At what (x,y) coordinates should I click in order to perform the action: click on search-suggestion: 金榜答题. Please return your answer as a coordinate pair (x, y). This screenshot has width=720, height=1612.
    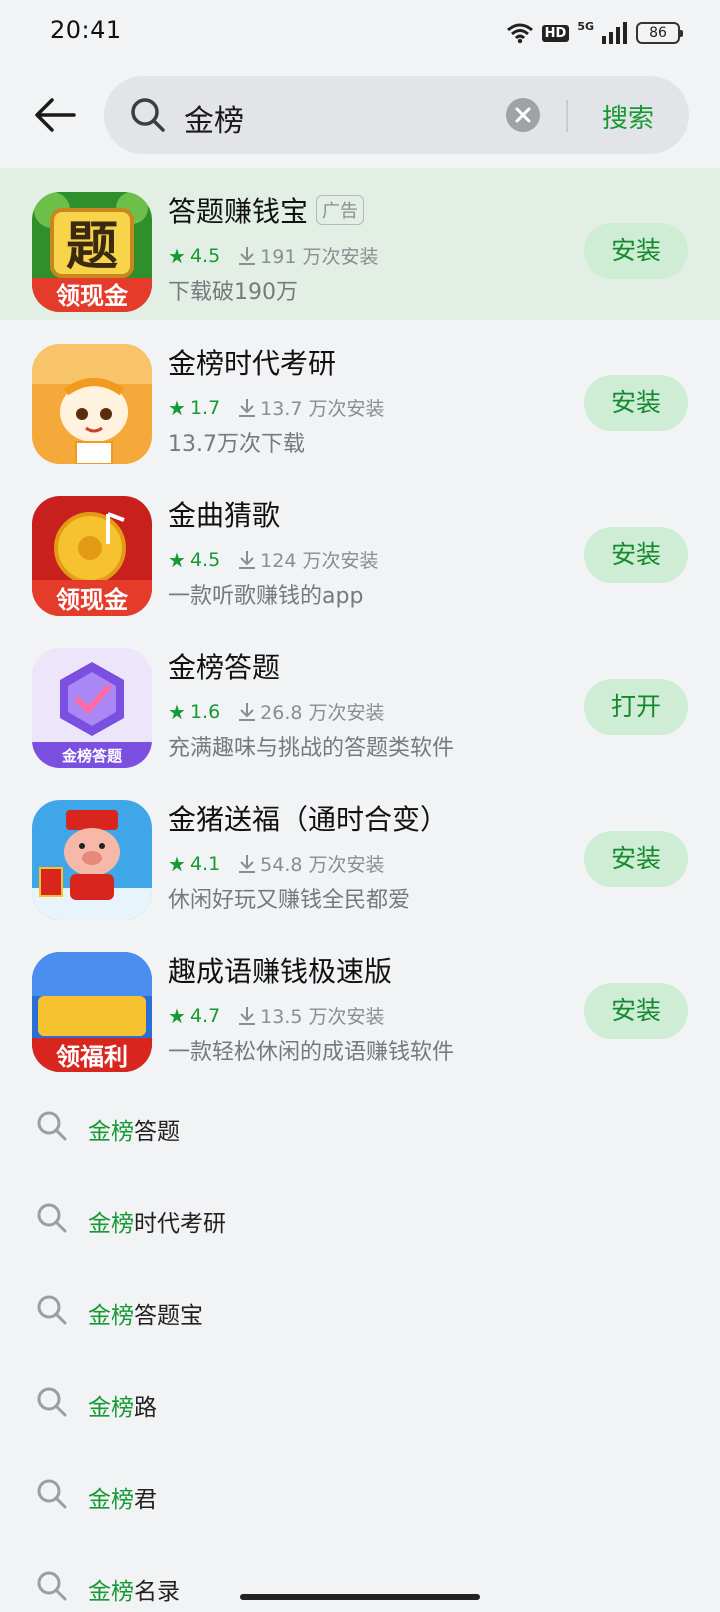
    Looking at the image, I should click on (360, 1128).